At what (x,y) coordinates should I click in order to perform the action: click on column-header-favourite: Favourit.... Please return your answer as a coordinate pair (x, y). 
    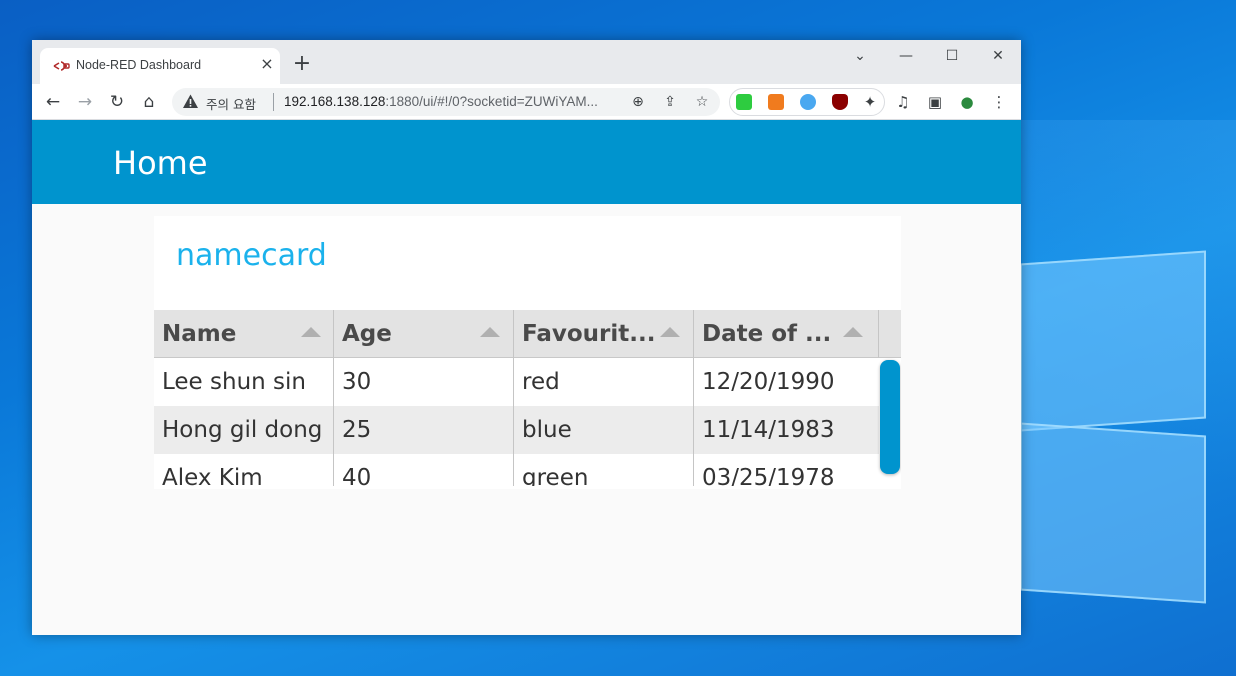
    Looking at the image, I should click on (604, 334).